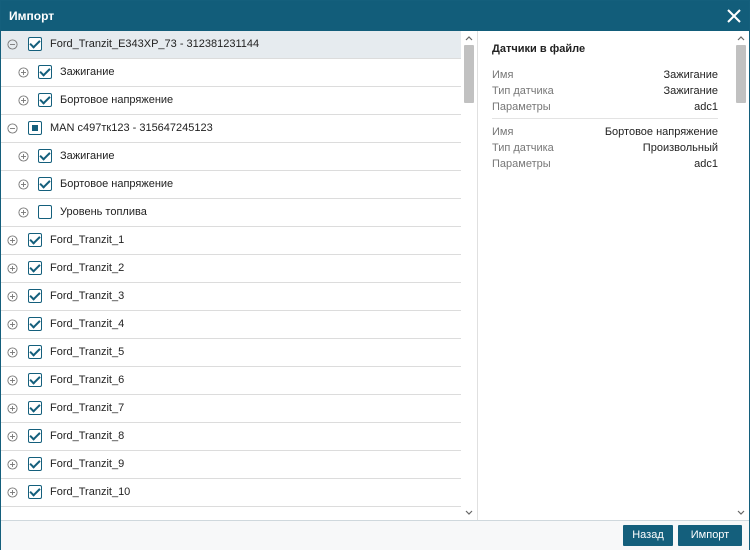 The height and width of the screenshot is (550, 750). I want to click on tree-row: Ford_Tranzit_2, so click(231, 269).